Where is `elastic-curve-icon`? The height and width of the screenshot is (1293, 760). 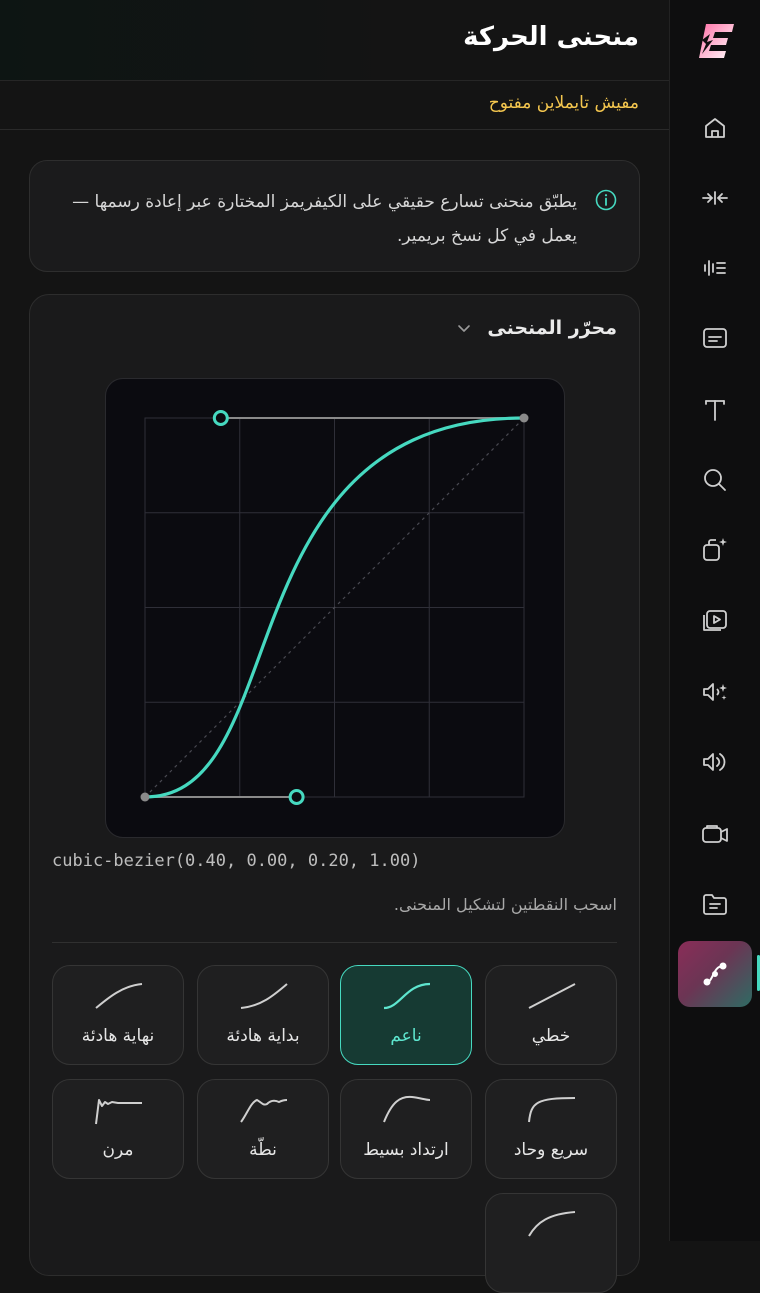
elastic-curve-icon is located at coordinates (118, 1112).